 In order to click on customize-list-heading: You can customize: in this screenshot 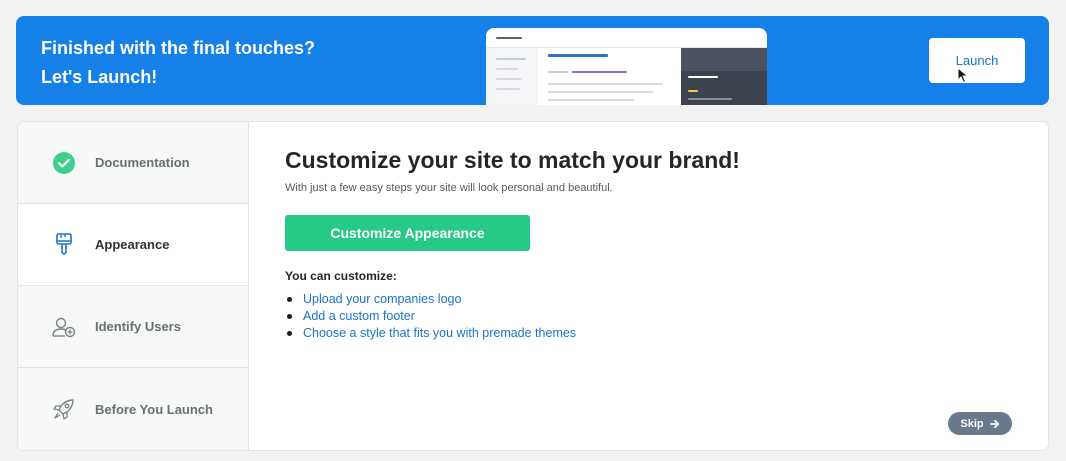, I will do `click(341, 276)`.